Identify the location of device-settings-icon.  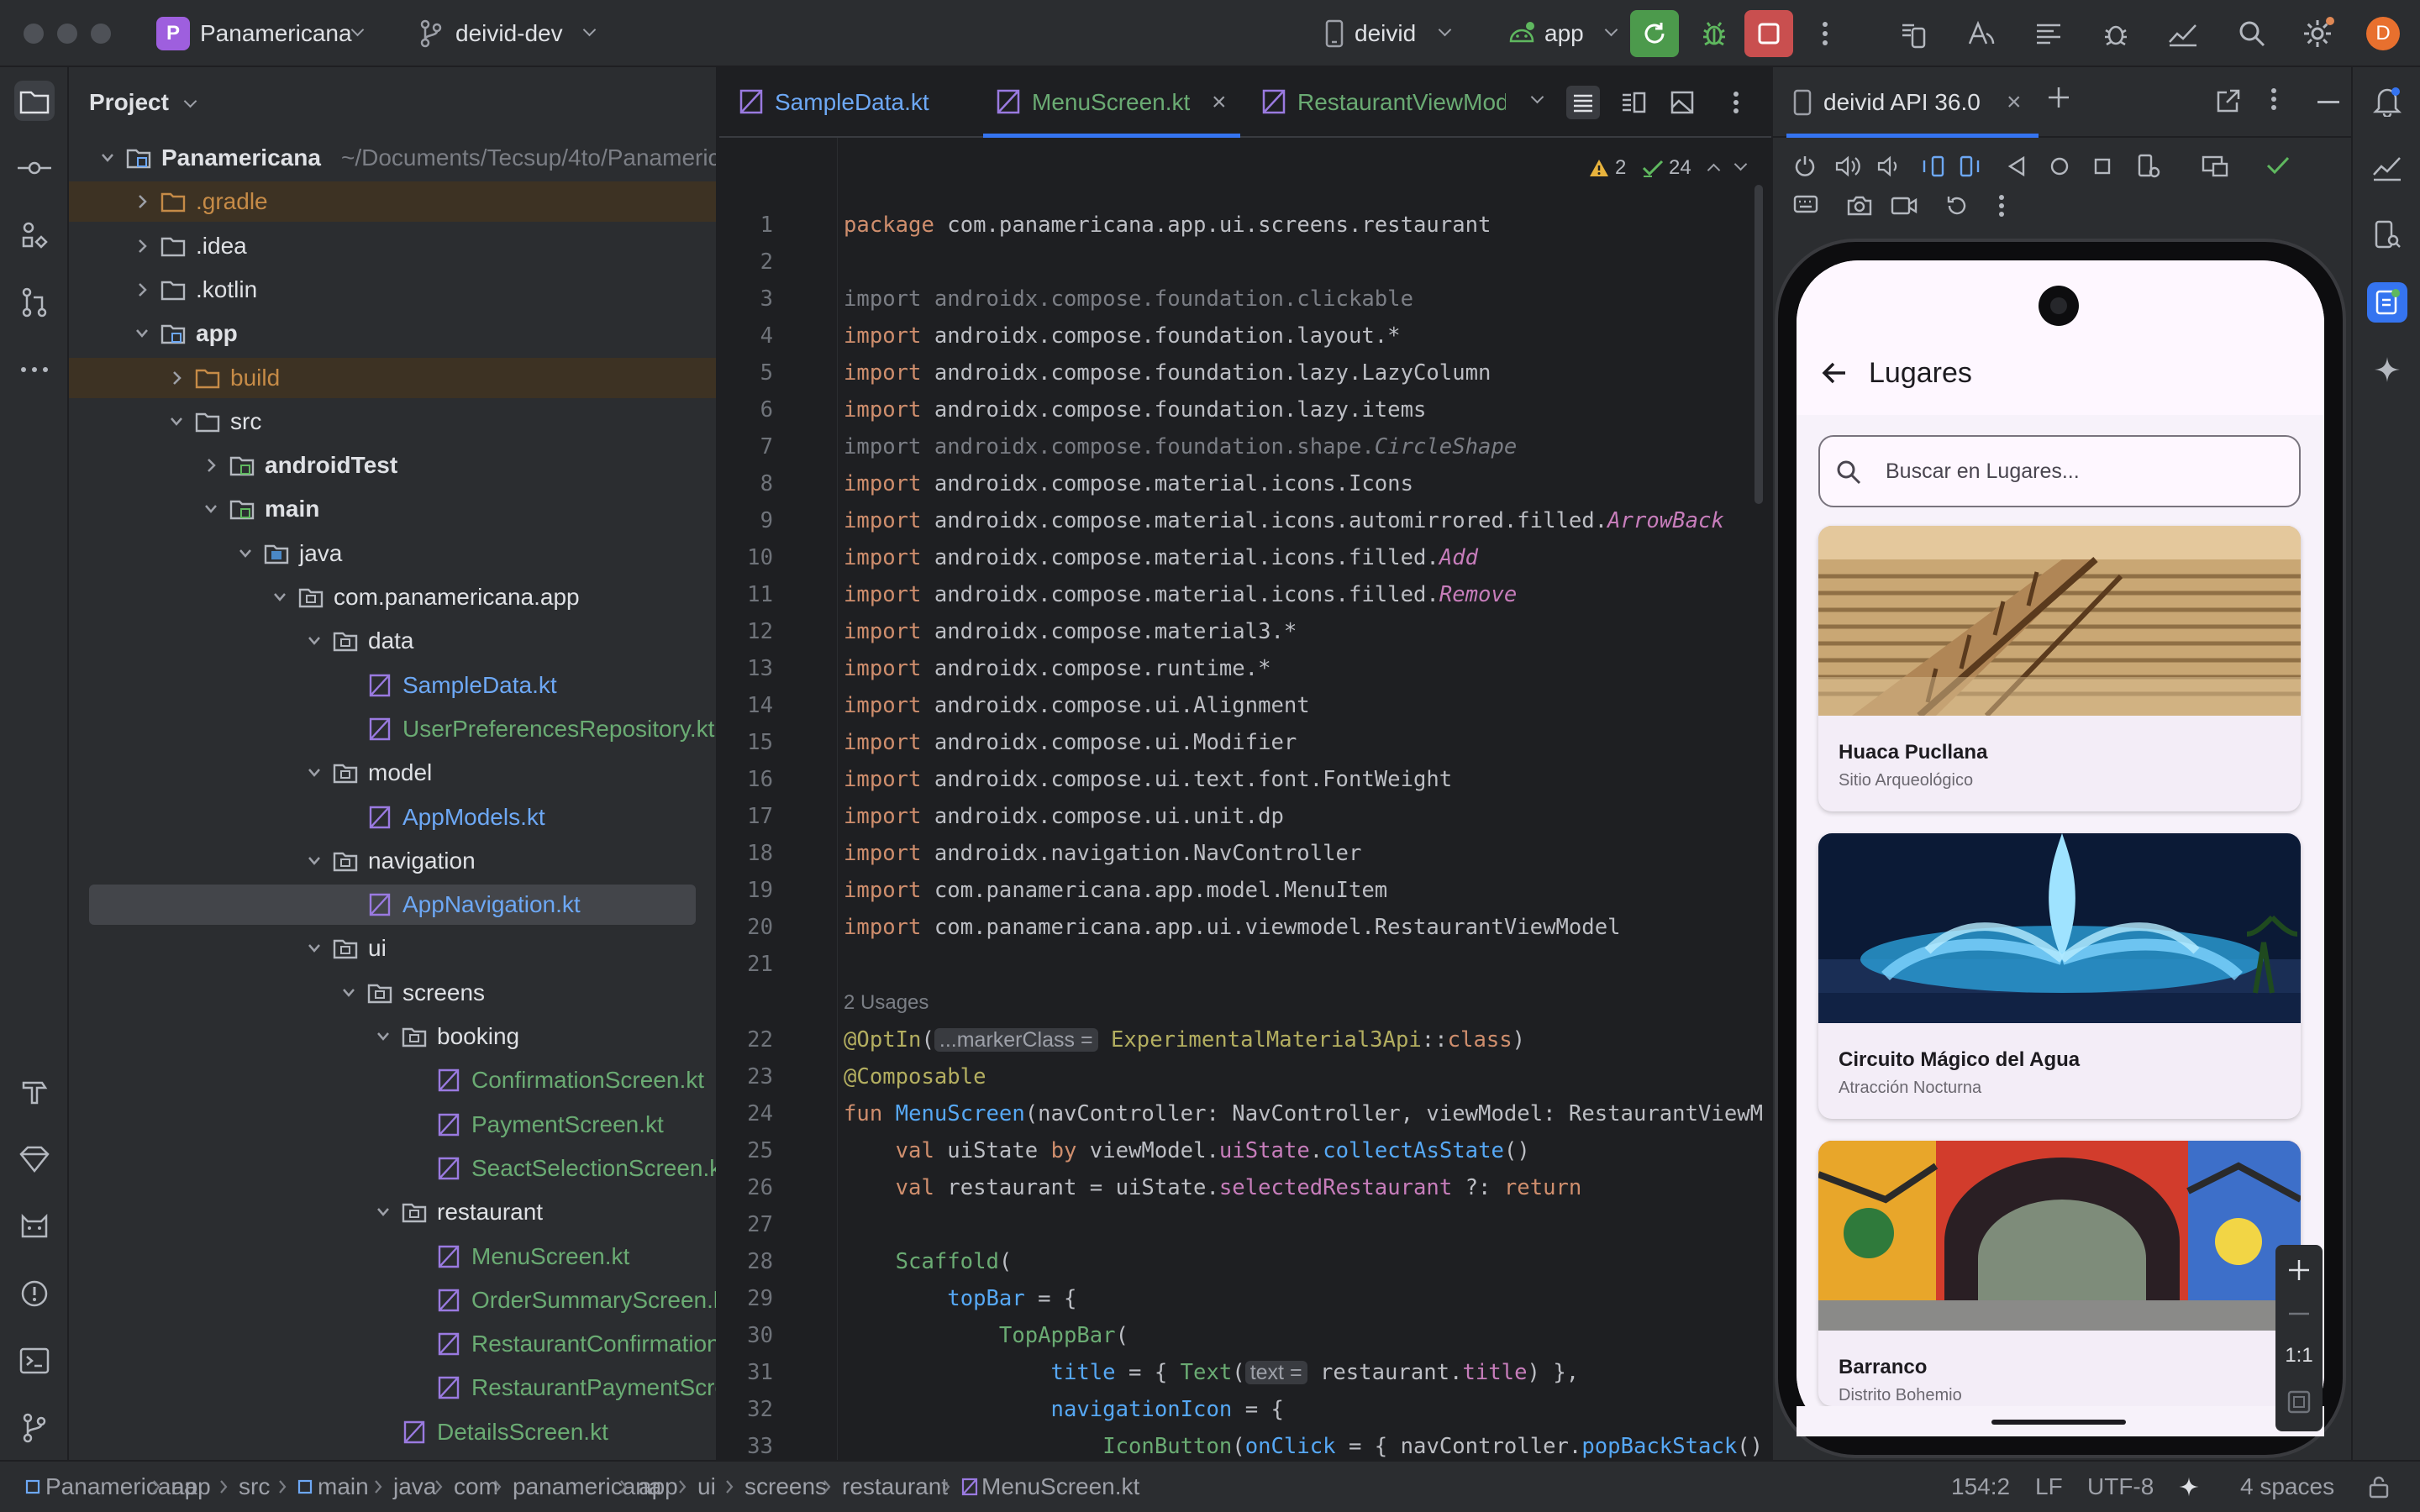
(2148, 166).